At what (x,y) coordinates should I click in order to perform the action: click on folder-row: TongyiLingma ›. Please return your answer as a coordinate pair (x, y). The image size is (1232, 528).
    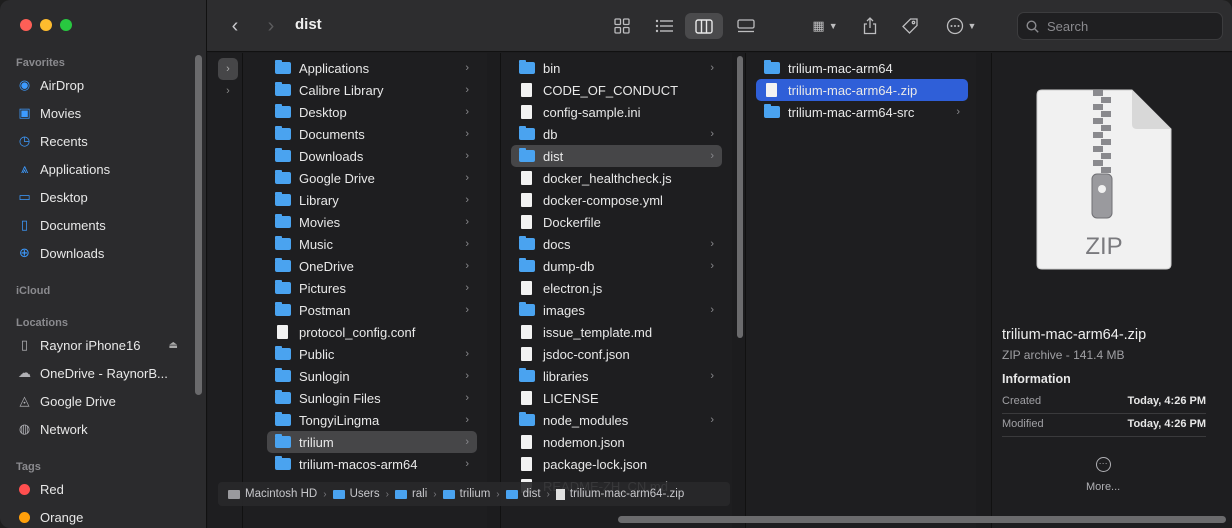
    Looking at the image, I should click on (372, 420).